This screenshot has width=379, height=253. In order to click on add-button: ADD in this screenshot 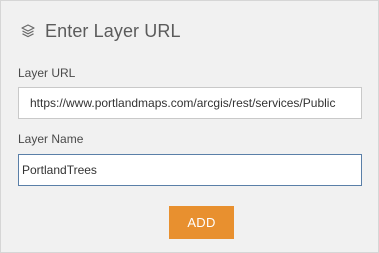, I will do `click(201, 222)`.